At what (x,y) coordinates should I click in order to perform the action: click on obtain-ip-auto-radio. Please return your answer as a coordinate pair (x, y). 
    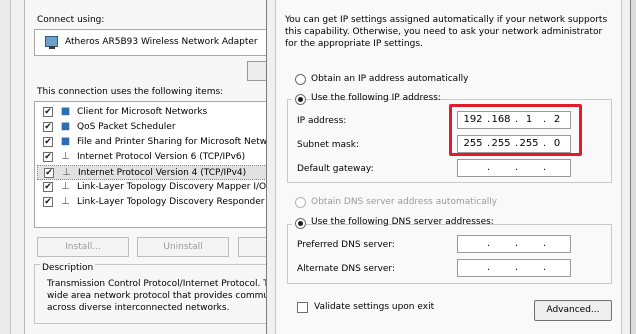
    Looking at the image, I should click on (300, 79).